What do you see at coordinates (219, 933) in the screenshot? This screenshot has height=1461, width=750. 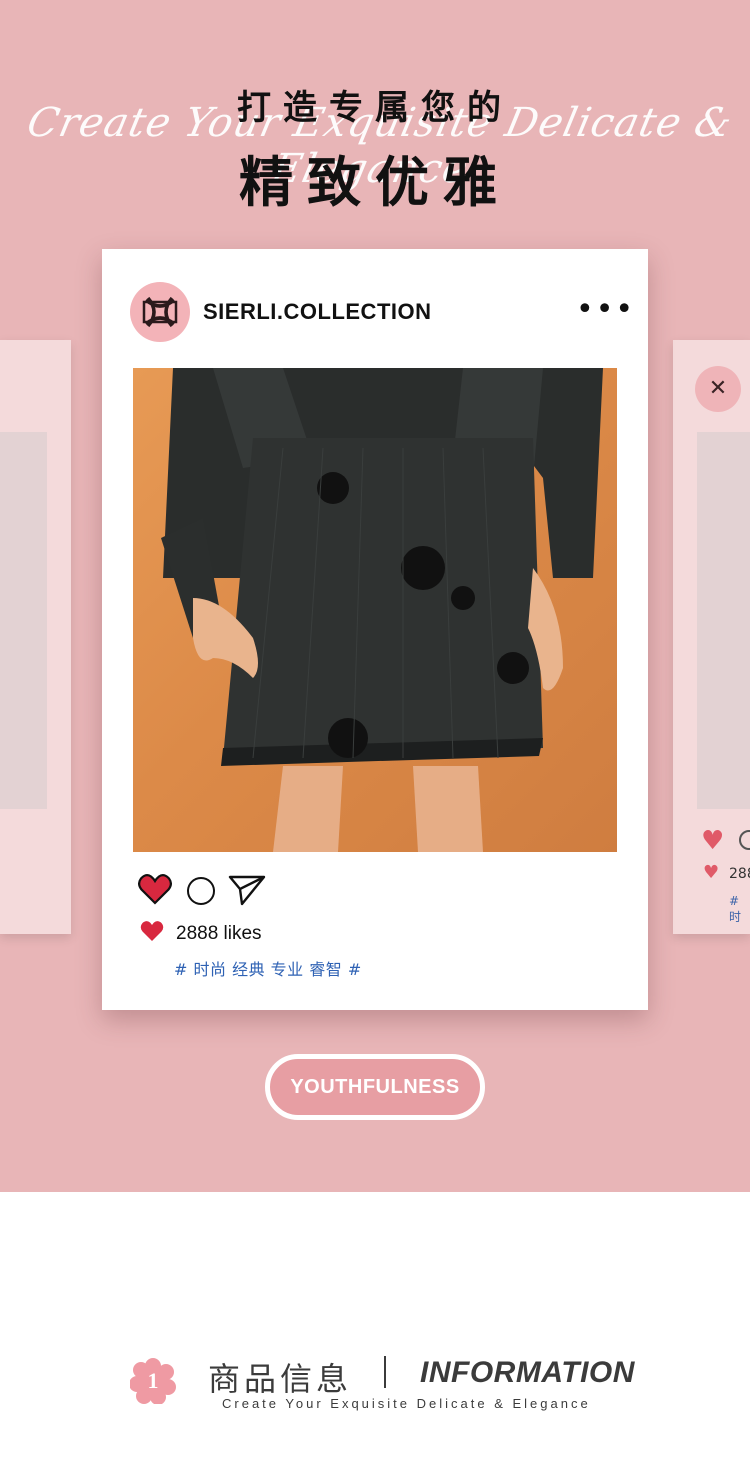 I see `likes-count: 2888 likes` at bounding box center [219, 933].